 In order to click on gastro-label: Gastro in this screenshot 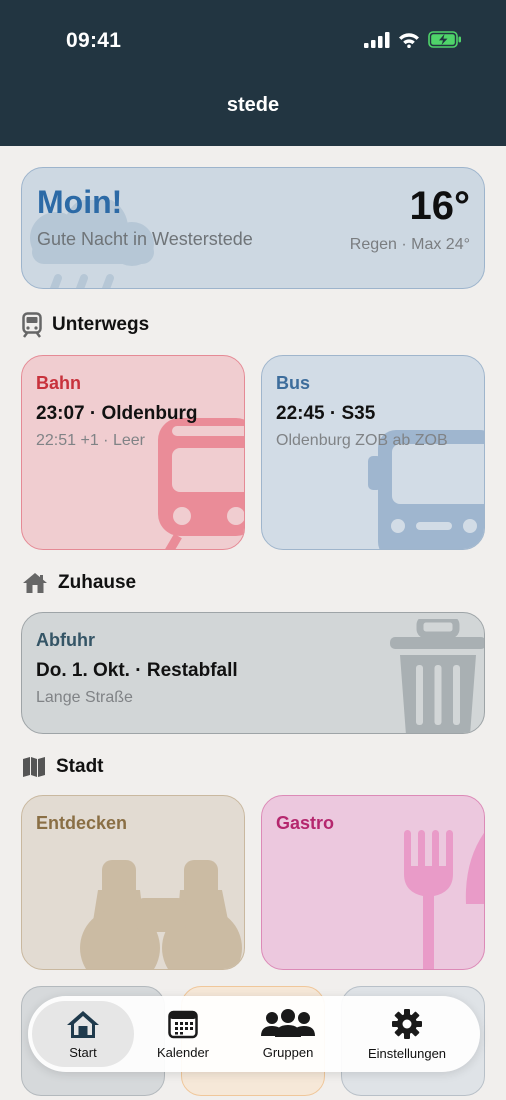, I will do `click(305, 823)`.